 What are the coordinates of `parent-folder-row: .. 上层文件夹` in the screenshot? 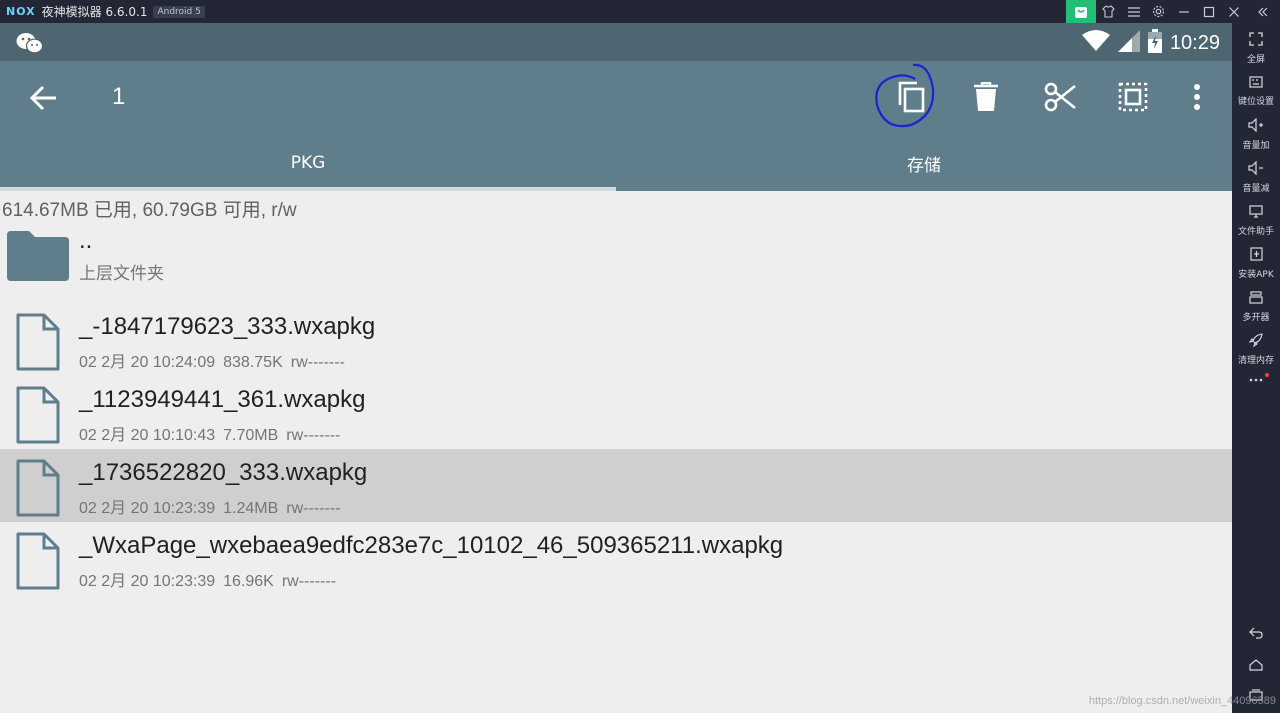 It's located at (616, 263).